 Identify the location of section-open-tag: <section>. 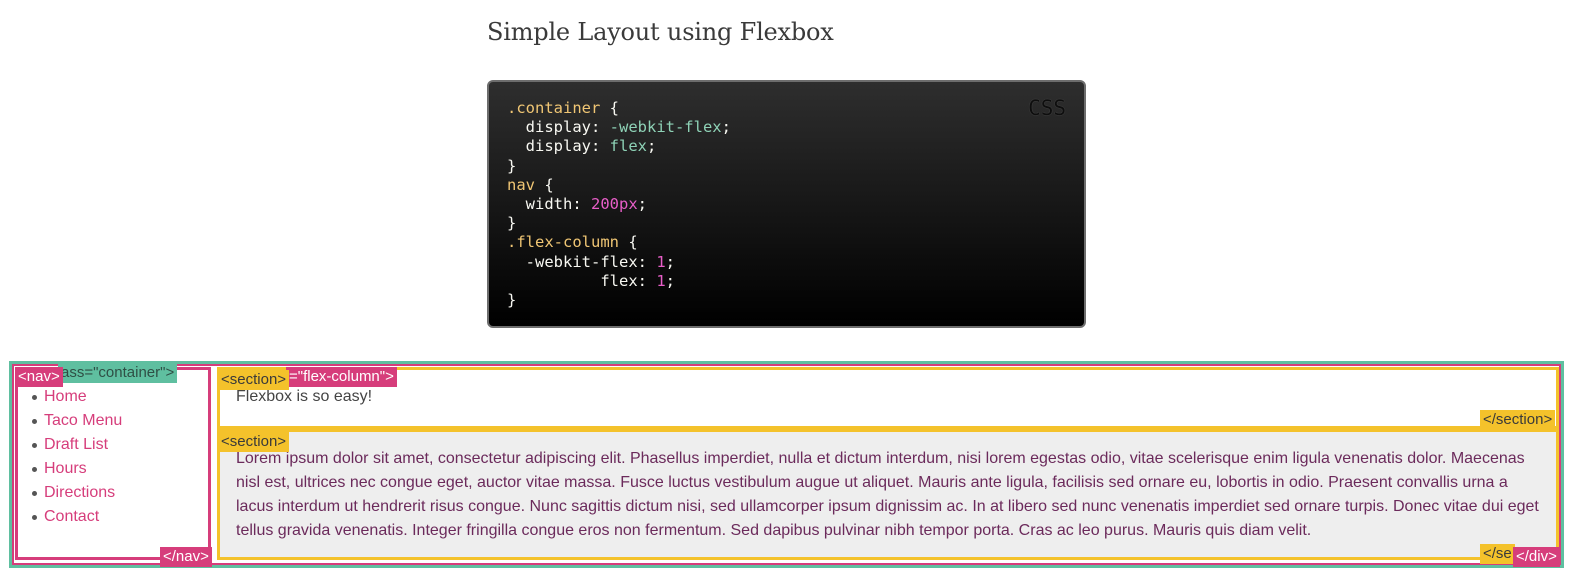
(254, 380).